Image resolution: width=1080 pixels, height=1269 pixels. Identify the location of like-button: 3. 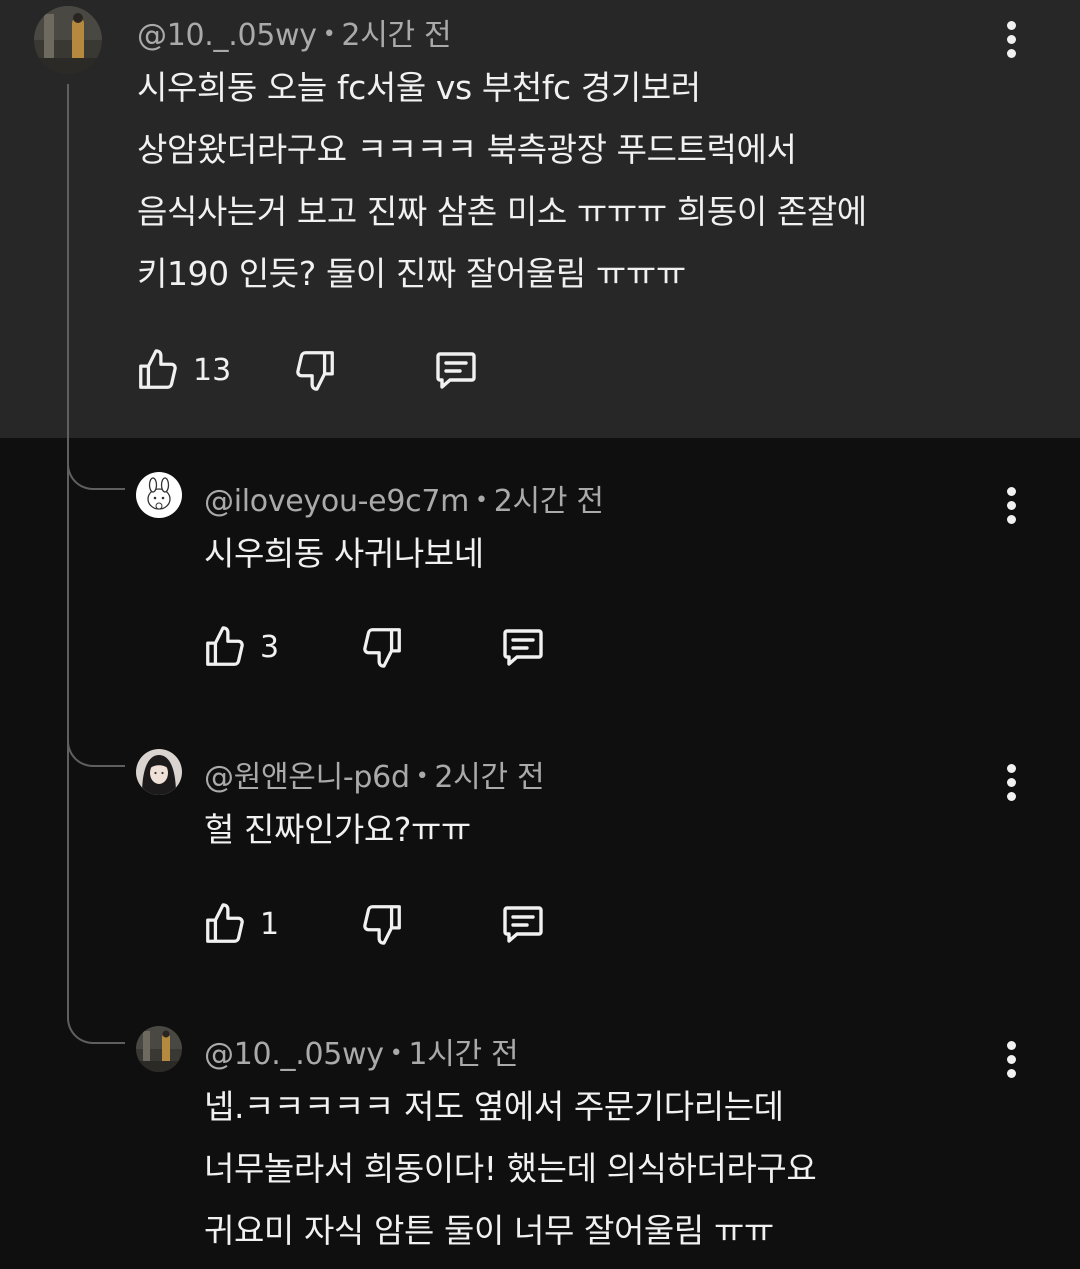
(240, 647).